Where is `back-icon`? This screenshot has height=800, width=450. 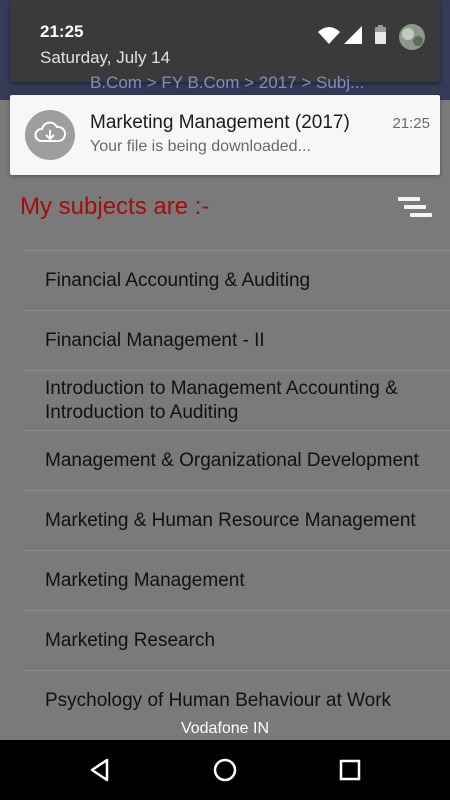
back-icon is located at coordinates (100, 770).